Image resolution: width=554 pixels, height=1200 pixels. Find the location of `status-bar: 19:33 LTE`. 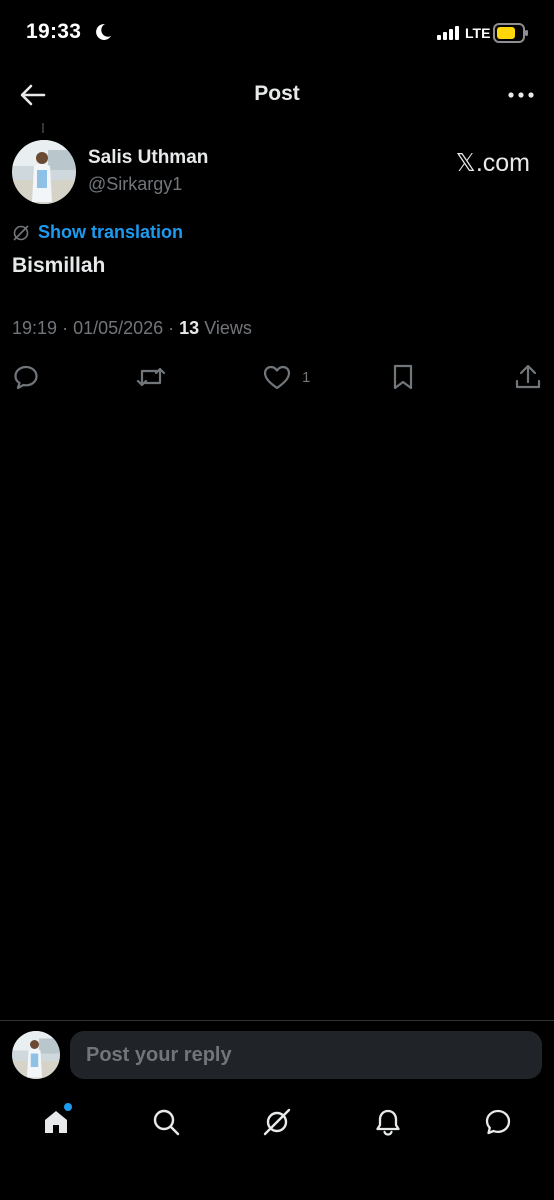

status-bar: 19:33 LTE is located at coordinates (277, 33).